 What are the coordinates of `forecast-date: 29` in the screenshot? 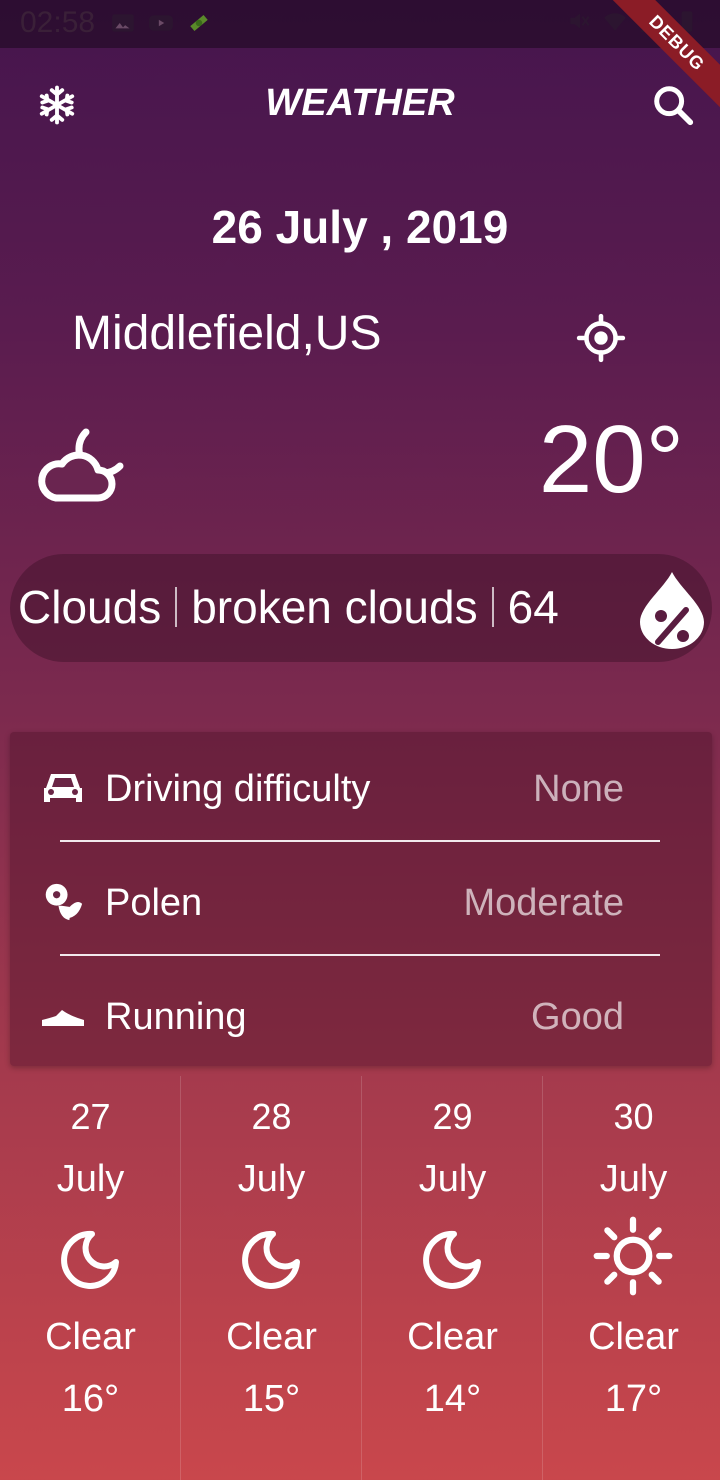 It's located at (452, 1116).